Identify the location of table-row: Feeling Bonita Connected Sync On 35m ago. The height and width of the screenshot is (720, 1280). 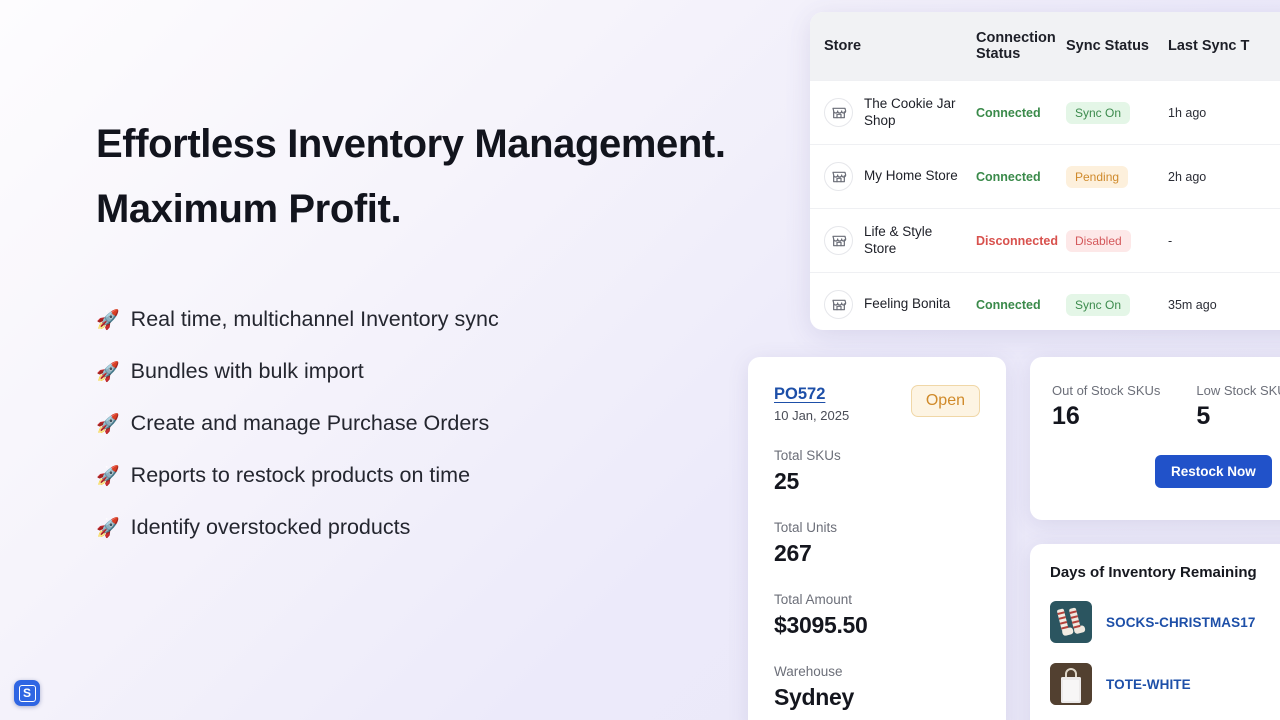
(1045, 301).